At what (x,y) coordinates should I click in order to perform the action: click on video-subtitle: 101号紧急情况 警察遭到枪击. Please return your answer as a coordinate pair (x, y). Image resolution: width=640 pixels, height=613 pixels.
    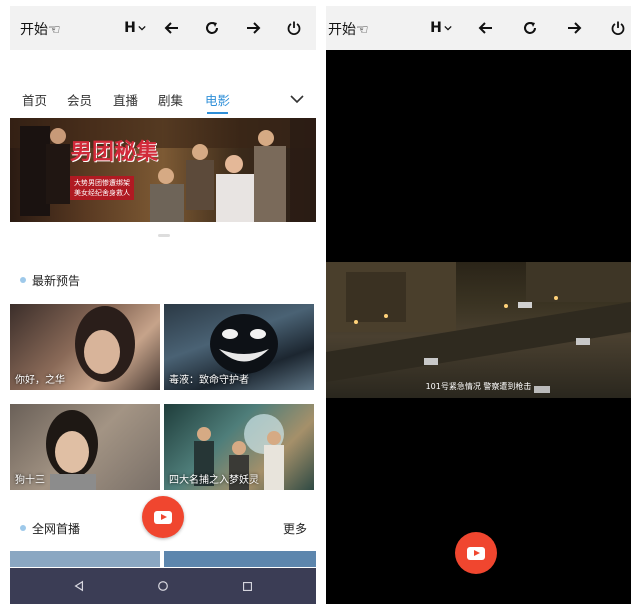
    Looking at the image, I should click on (478, 386).